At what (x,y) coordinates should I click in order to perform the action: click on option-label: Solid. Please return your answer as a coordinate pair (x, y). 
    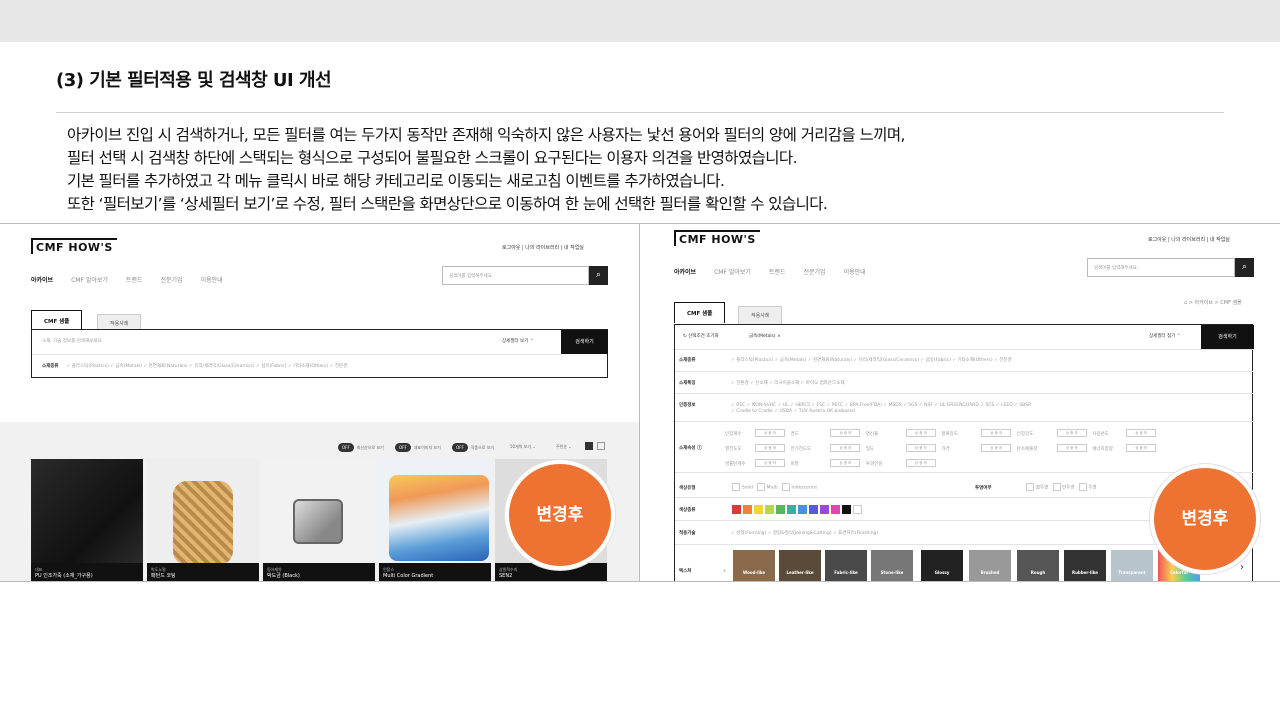
    Looking at the image, I should click on (747, 488).